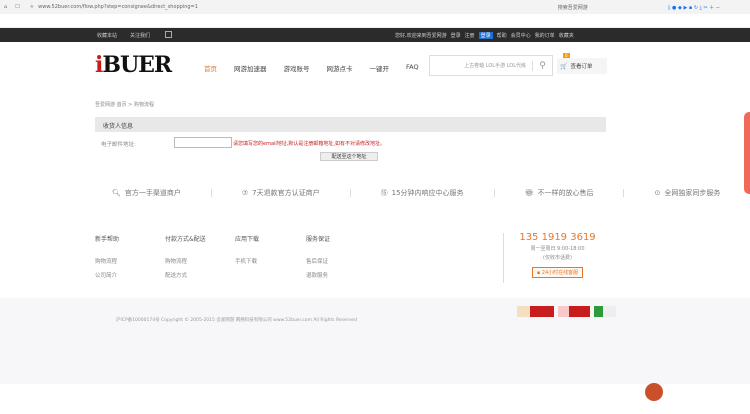  Describe the element at coordinates (566, 55) in the screenshot. I see `cart-badge: 0` at that location.